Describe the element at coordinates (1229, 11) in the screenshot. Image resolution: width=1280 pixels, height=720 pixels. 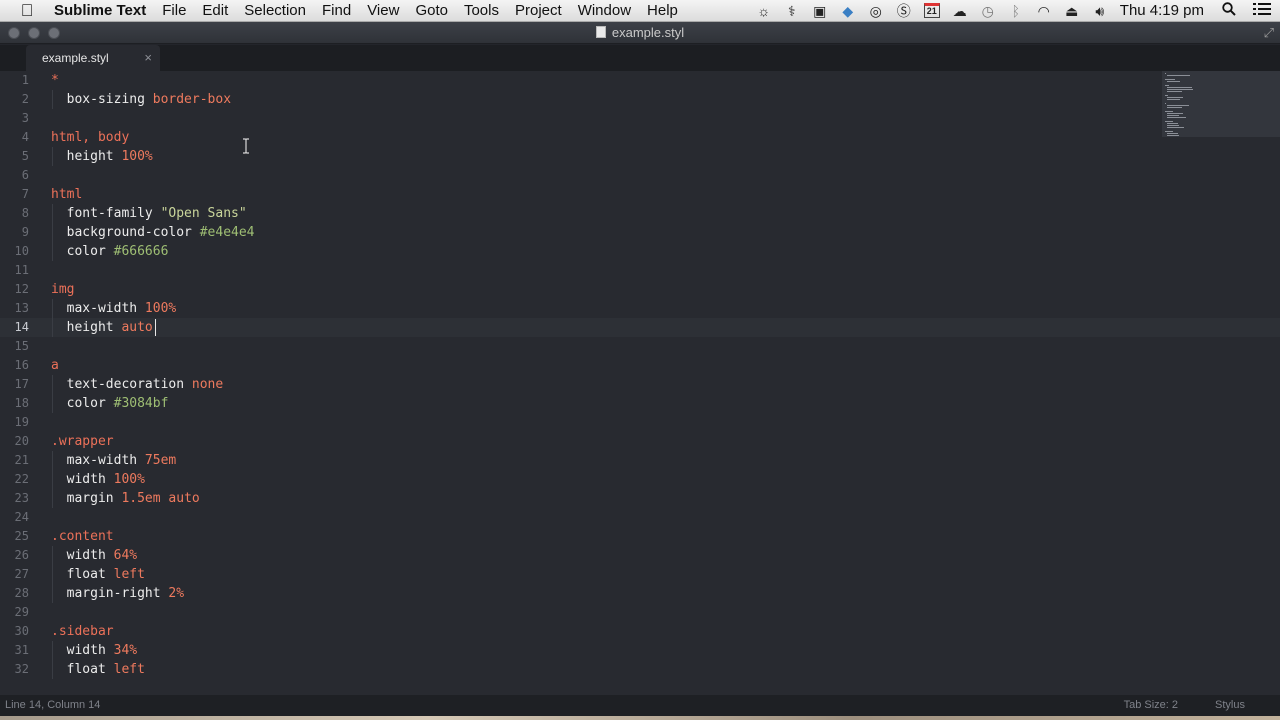
I see `spotlight-search-icon` at that location.